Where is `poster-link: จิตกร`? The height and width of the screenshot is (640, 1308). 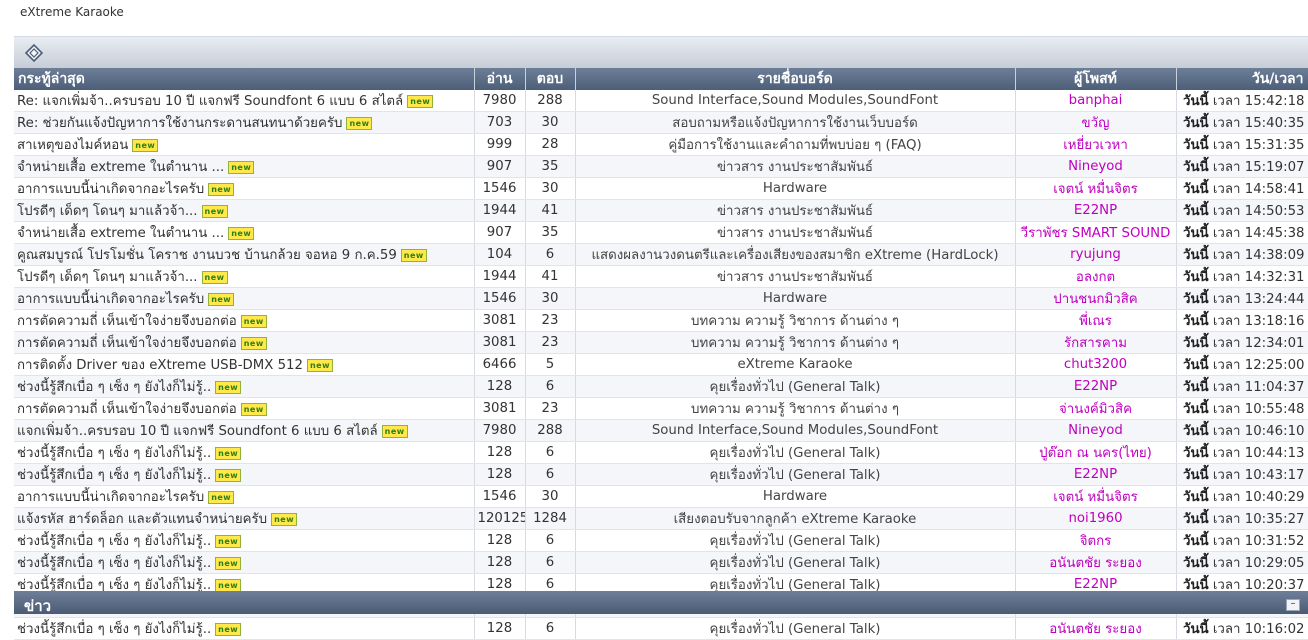 poster-link: จิตกร is located at coordinates (1096, 540).